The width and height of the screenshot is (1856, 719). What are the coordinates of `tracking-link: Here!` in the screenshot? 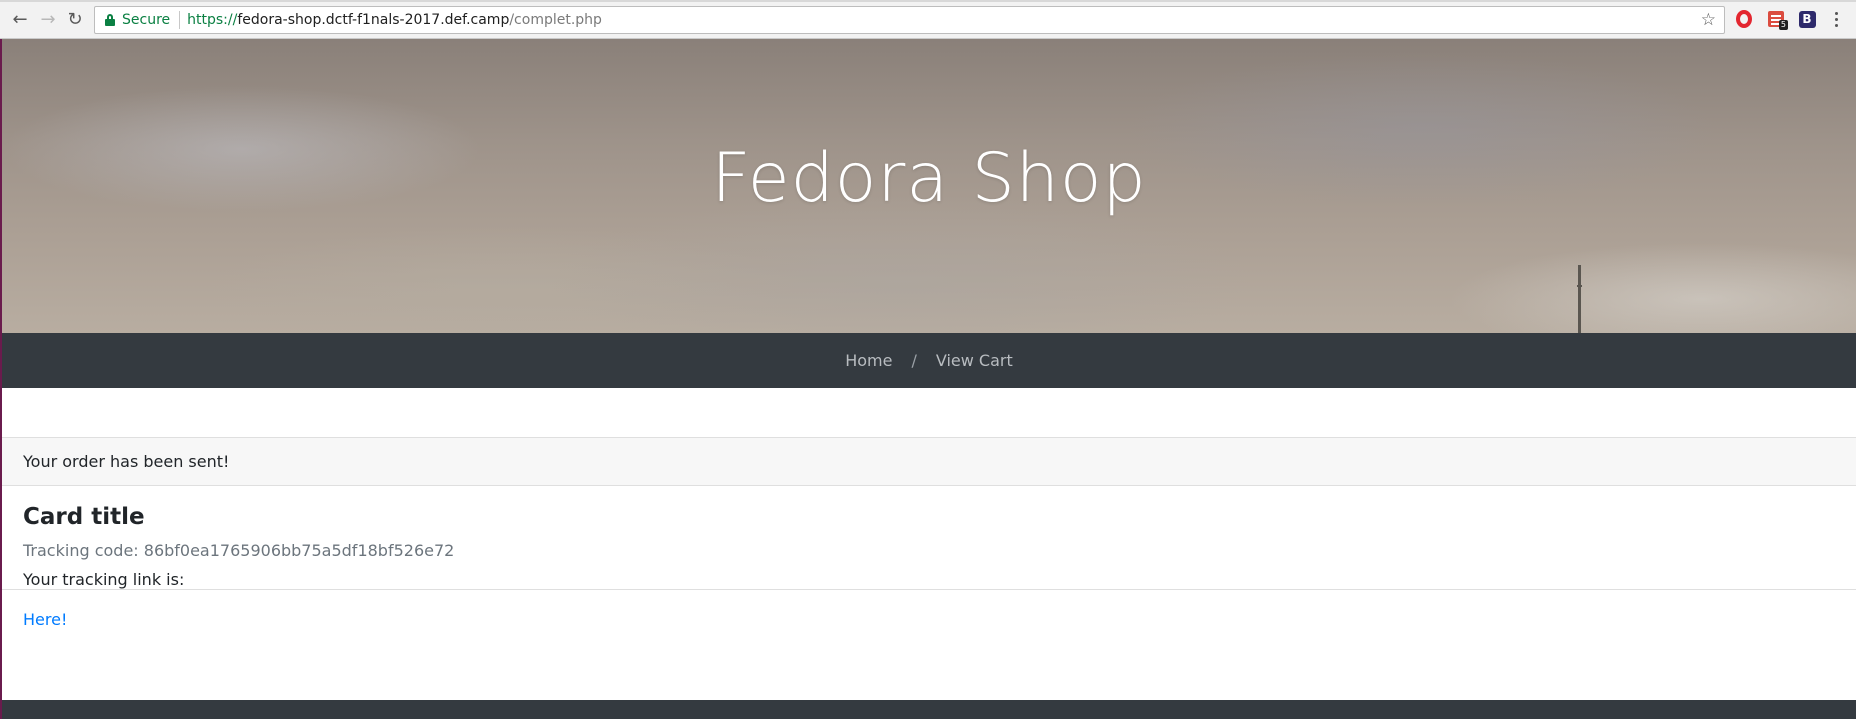 It's located at (45, 619).